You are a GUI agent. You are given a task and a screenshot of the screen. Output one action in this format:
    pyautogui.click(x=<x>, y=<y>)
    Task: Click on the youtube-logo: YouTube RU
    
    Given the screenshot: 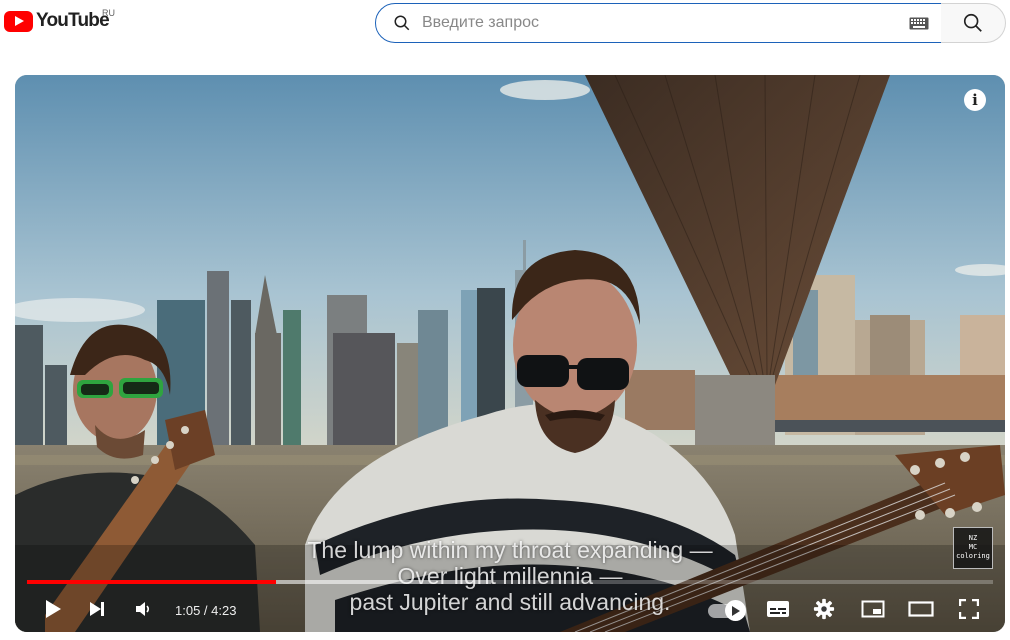 What is the action you would take?
    pyautogui.click(x=59, y=20)
    